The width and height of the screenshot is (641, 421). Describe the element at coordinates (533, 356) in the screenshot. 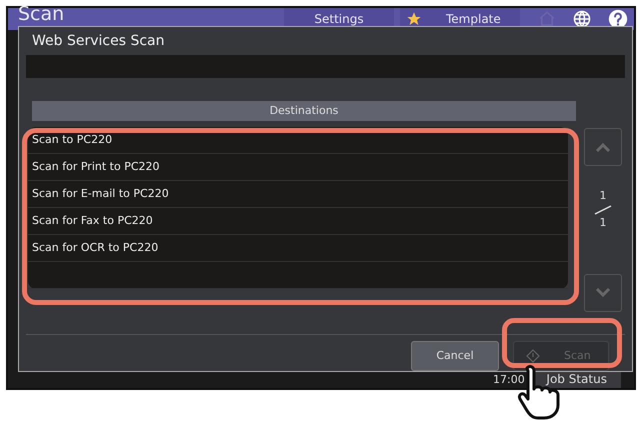

I see `start-diamond-icon` at that location.